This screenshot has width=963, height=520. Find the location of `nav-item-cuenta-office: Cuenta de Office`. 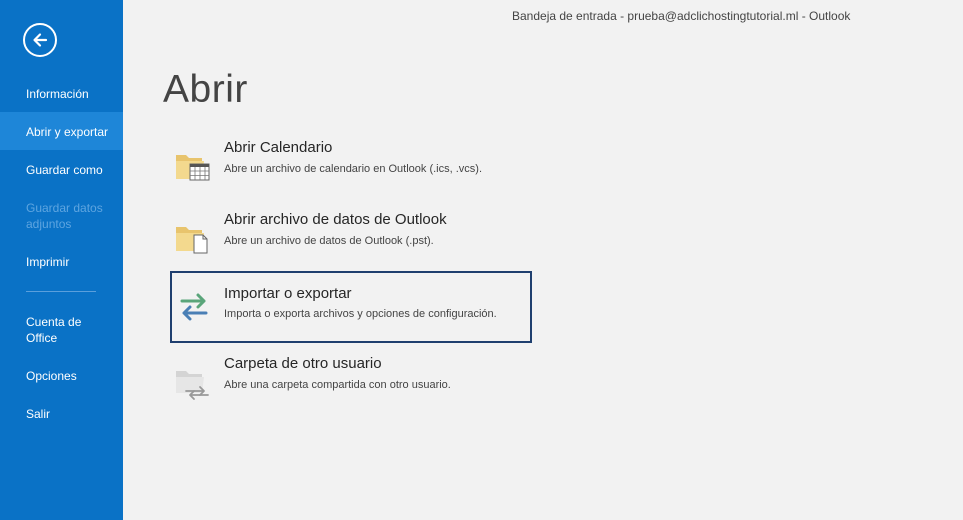

nav-item-cuenta-office: Cuenta de Office is located at coordinates (61, 330).